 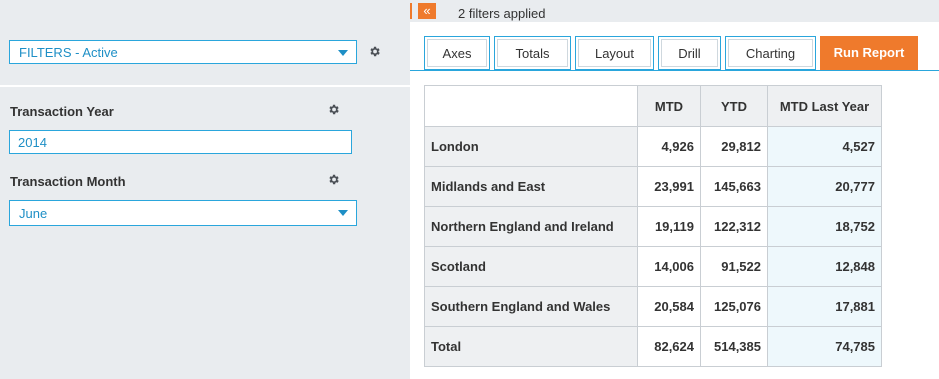 I want to click on transaction-month-dropdown: June, so click(x=183, y=213).